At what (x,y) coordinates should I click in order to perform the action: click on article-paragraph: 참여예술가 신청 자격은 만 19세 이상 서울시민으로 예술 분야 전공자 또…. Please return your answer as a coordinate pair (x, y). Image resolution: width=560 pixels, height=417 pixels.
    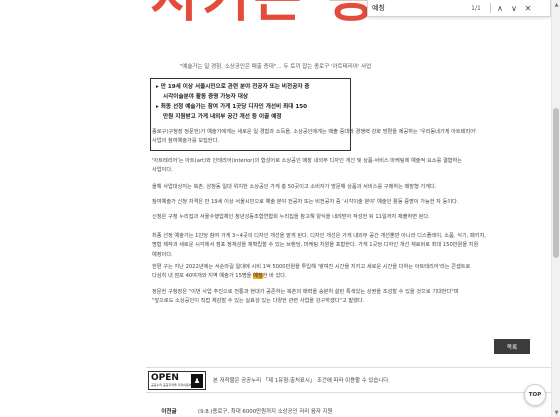
    Looking at the image, I should click on (338, 202).